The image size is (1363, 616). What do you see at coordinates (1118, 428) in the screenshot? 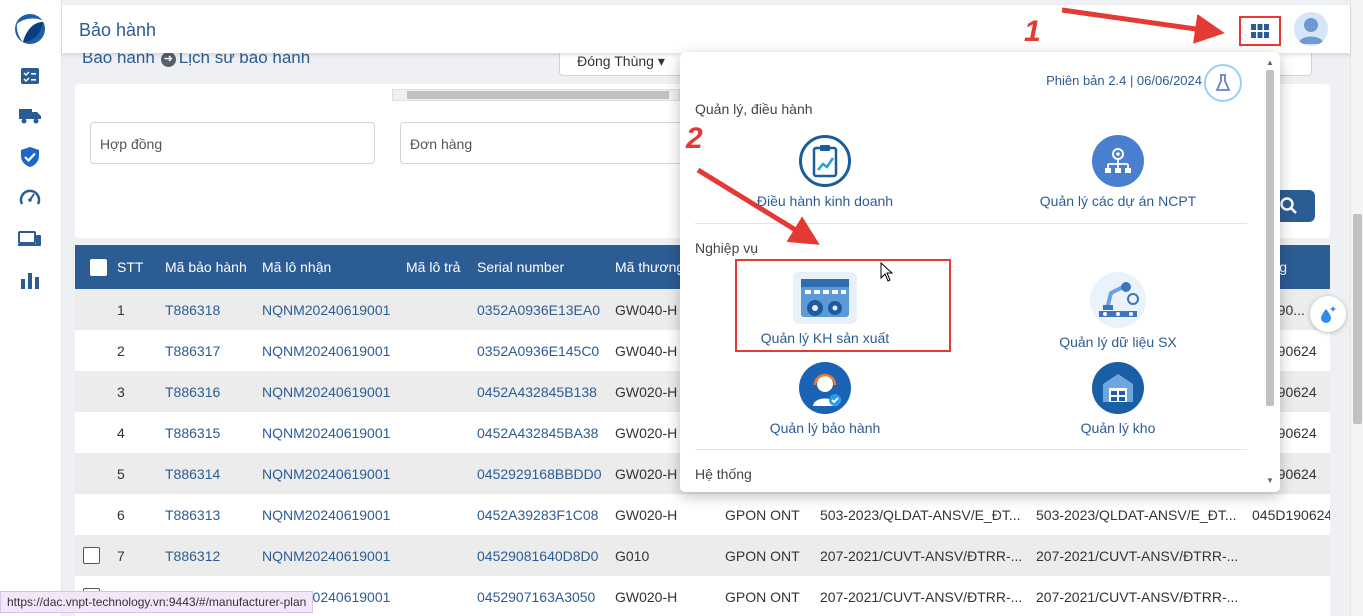
I see `app-label: Quản lý kho` at bounding box center [1118, 428].